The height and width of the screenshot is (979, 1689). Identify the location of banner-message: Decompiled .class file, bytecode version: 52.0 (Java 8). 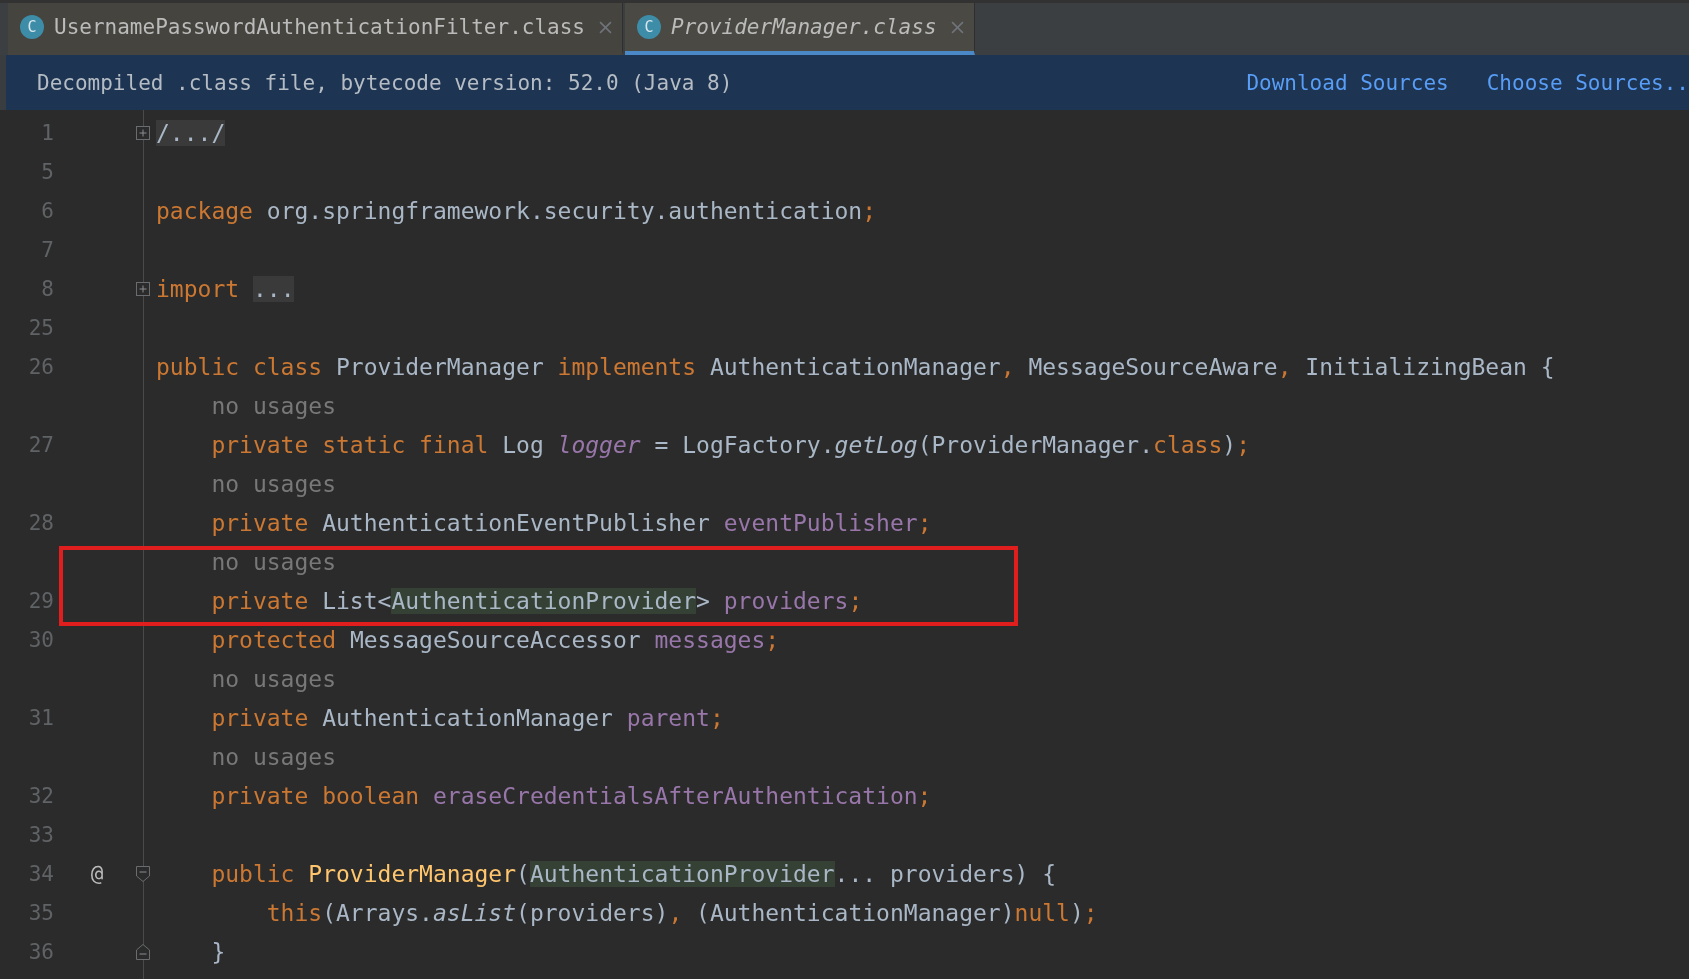
(385, 82).